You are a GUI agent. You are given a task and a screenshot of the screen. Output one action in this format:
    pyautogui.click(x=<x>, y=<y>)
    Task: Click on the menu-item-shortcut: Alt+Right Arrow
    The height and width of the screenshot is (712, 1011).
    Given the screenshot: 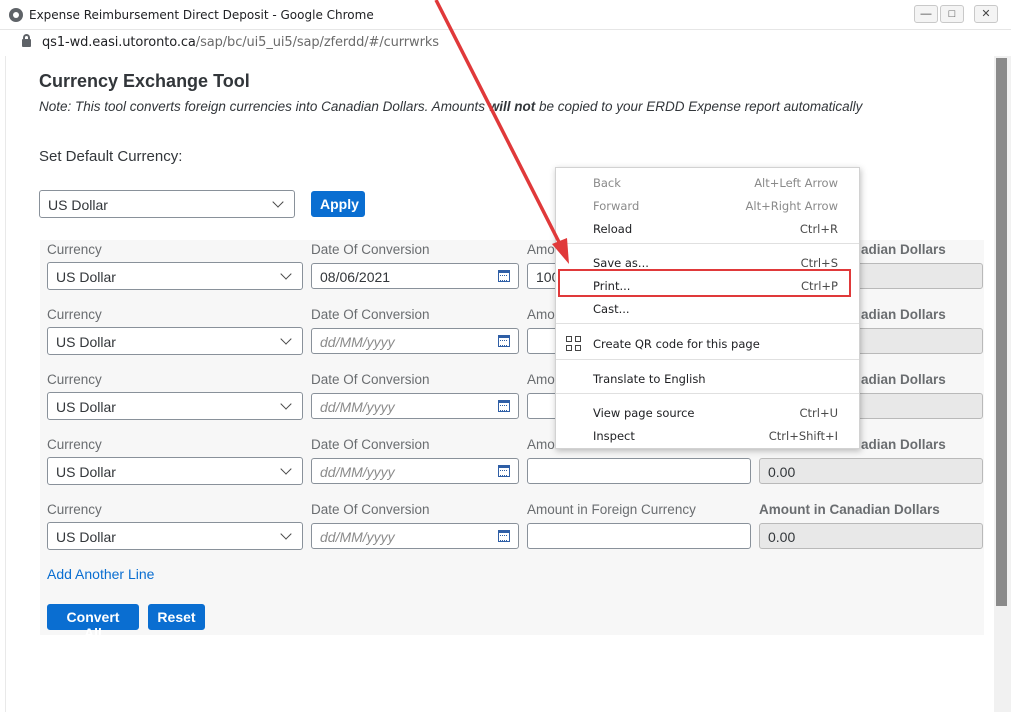 What is the action you would take?
    pyautogui.click(x=791, y=206)
    